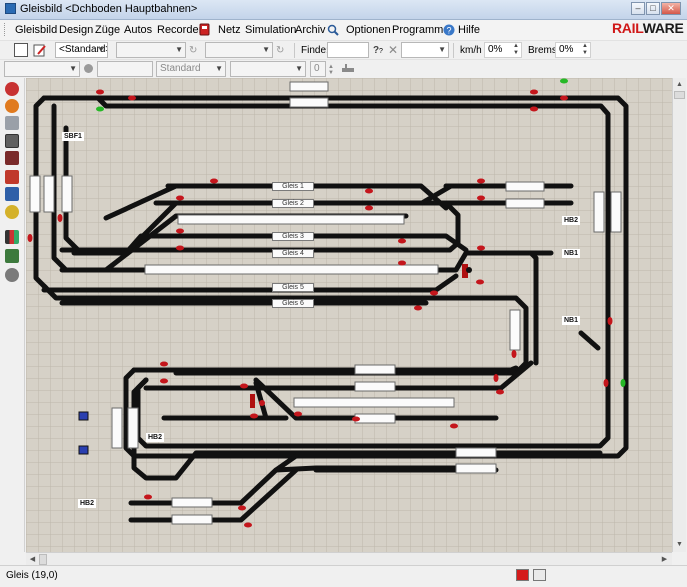 The width and height of the screenshot is (687, 587). Describe the element at coordinates (293, 303) in the screenshot. I see `gleis-6-label: Gleis 6` at that location.